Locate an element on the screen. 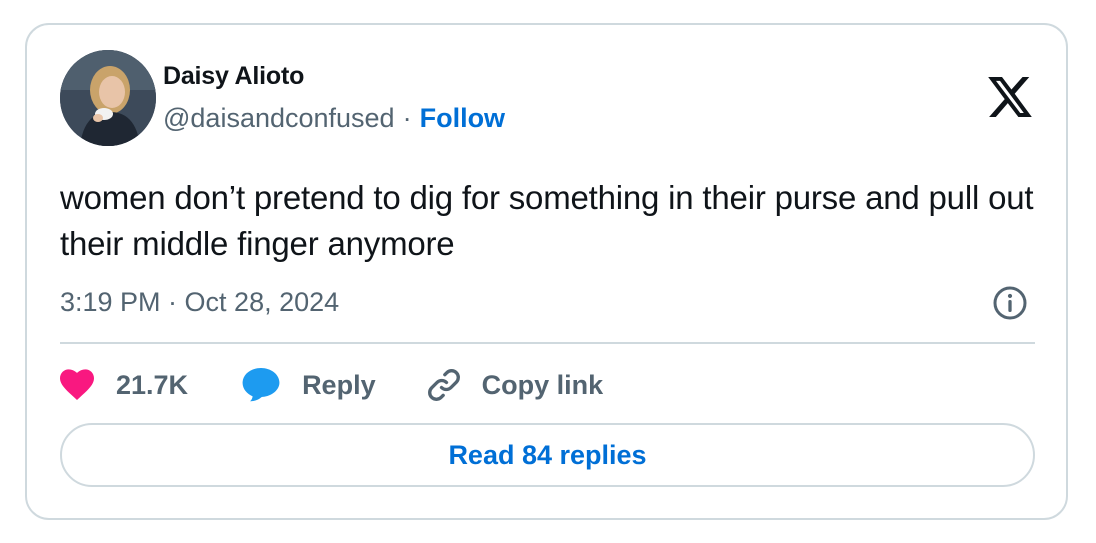  author-name: Daisy Alioto is located at coordinates (233, 76).